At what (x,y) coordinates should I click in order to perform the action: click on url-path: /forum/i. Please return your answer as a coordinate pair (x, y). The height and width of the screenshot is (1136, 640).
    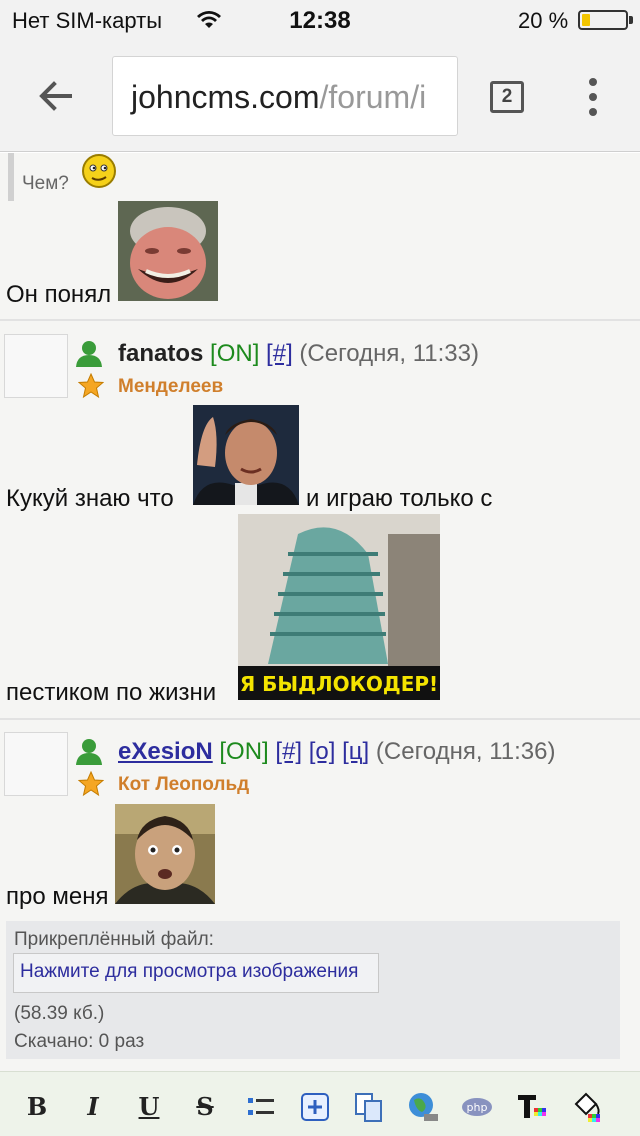
    Looking at the image, I should click on (373, 97).